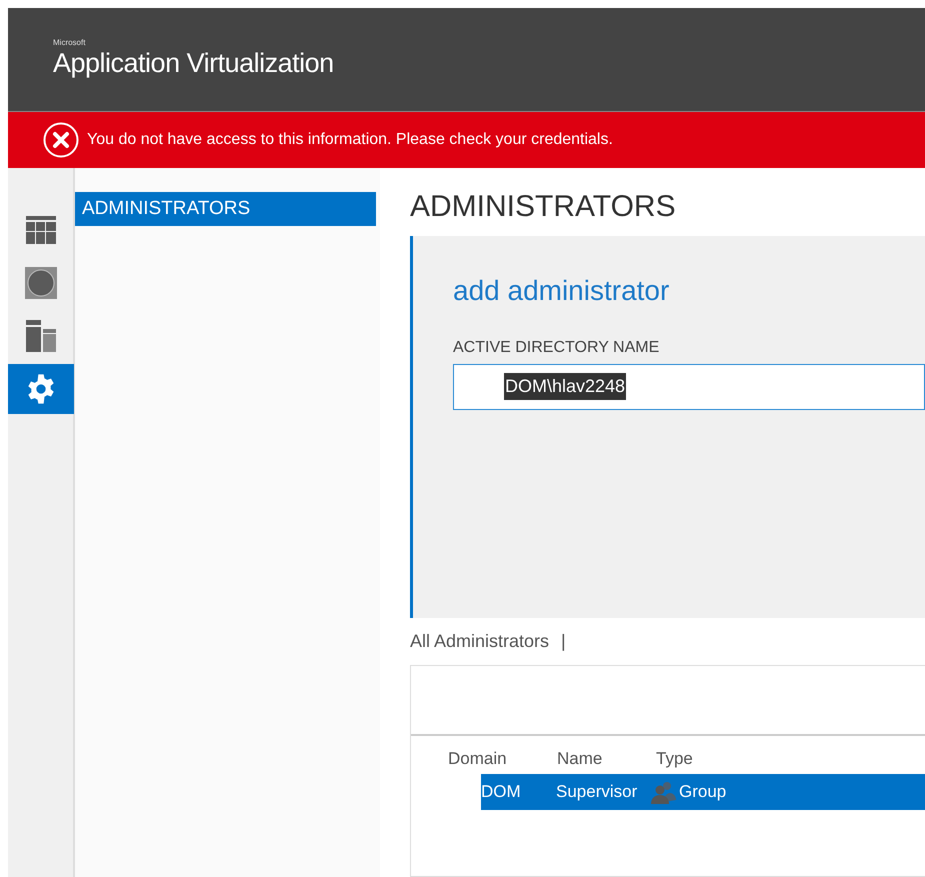  What do you see at coordinates (478, 759) in the screenshot?
I see `column-header: Domain` at bounding box center [478, 759].